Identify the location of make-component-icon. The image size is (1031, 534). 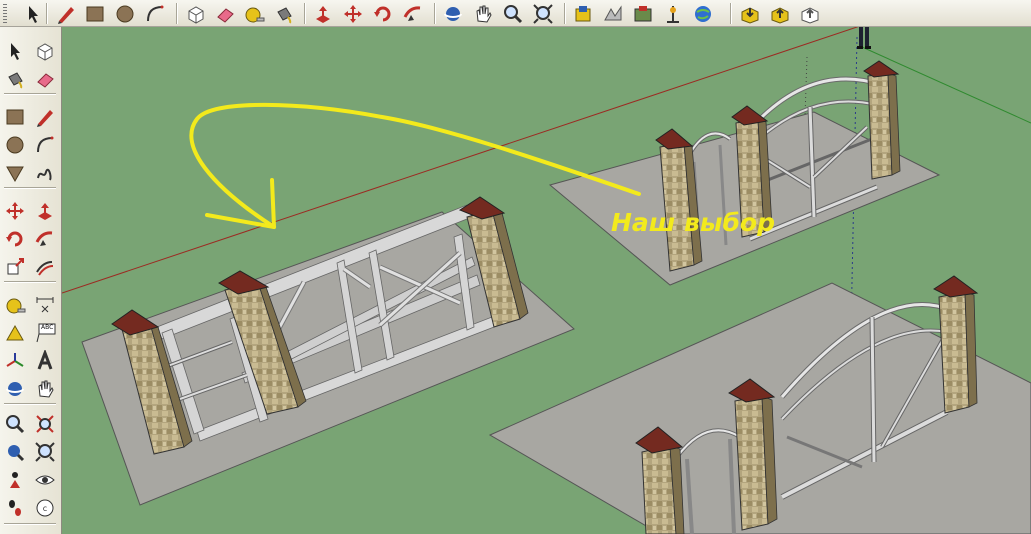
(196, 15).